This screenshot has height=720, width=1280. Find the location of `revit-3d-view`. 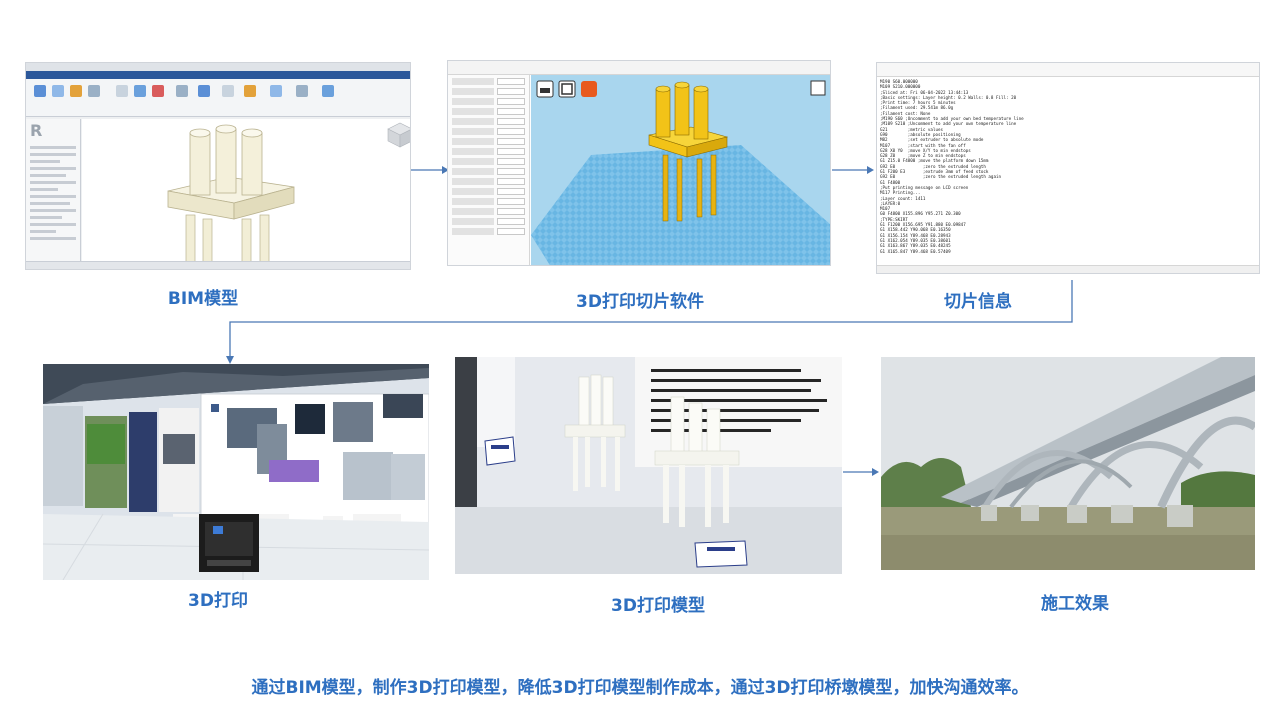

revit-3d-view is located at coordinates (246, 191).